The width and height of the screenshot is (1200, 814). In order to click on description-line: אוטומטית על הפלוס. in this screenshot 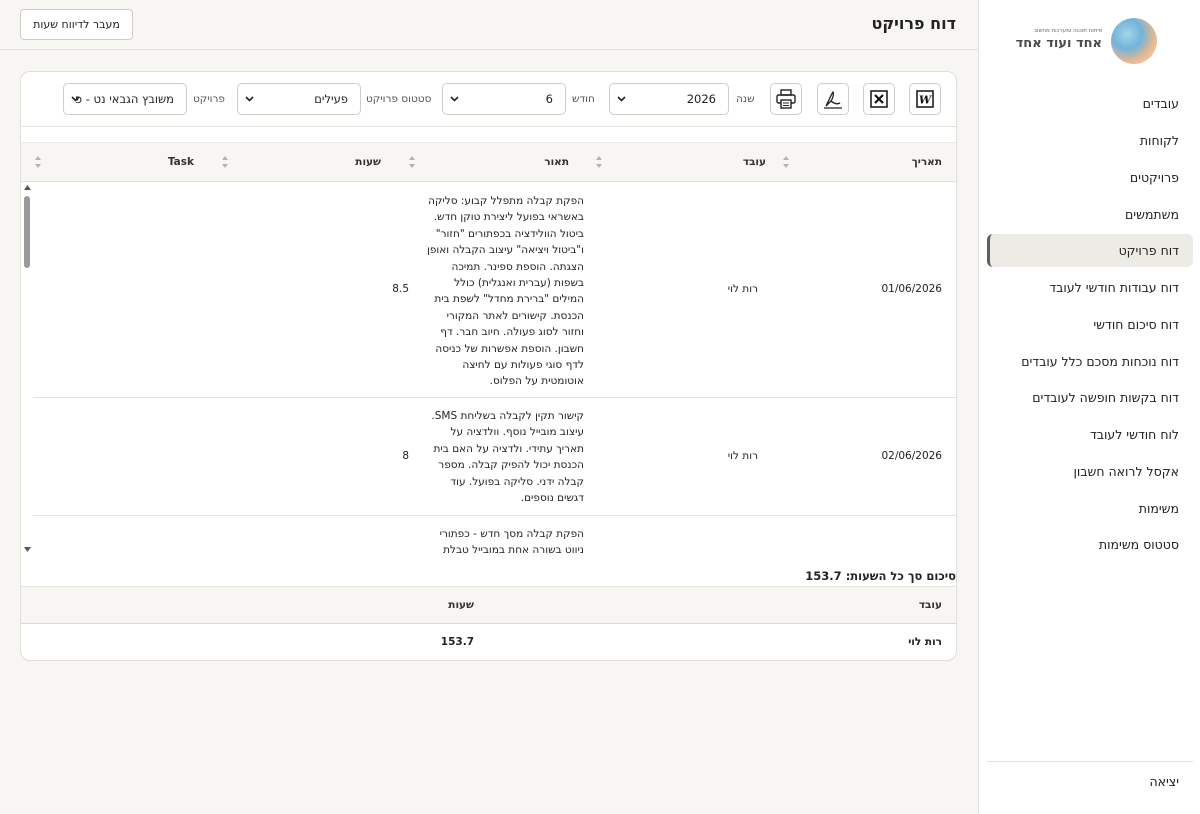, I will do `click(536, 381)`.